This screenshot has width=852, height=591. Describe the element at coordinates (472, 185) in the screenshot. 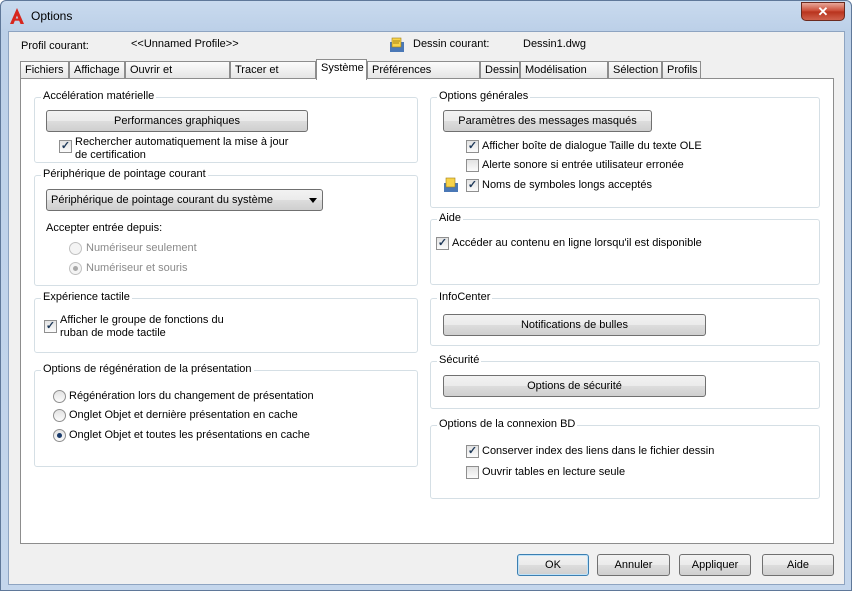

I see `long-symbol-names-checkbox: ✓` at that location.